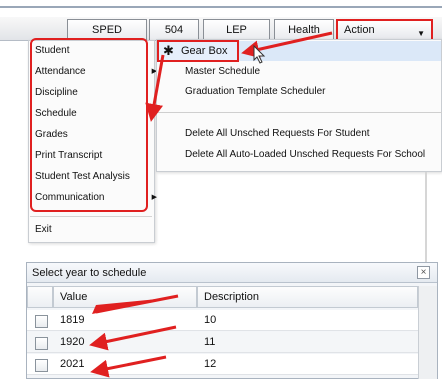 The height and width of the screenshot is (379, 442). What do you see at coordinates (287, 45) in the screenshot?
I see `arrow-to-gear-box` at bounding box center [287, 45].